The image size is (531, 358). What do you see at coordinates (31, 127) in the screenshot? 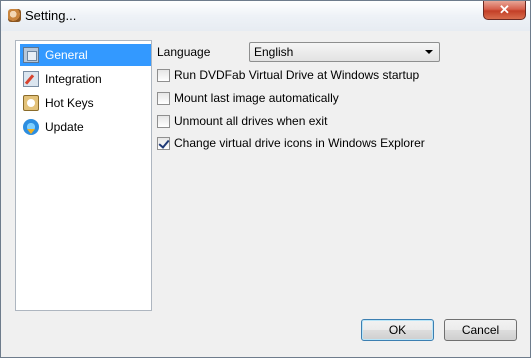
I see `update-icon` at bounding box center [31, 127].